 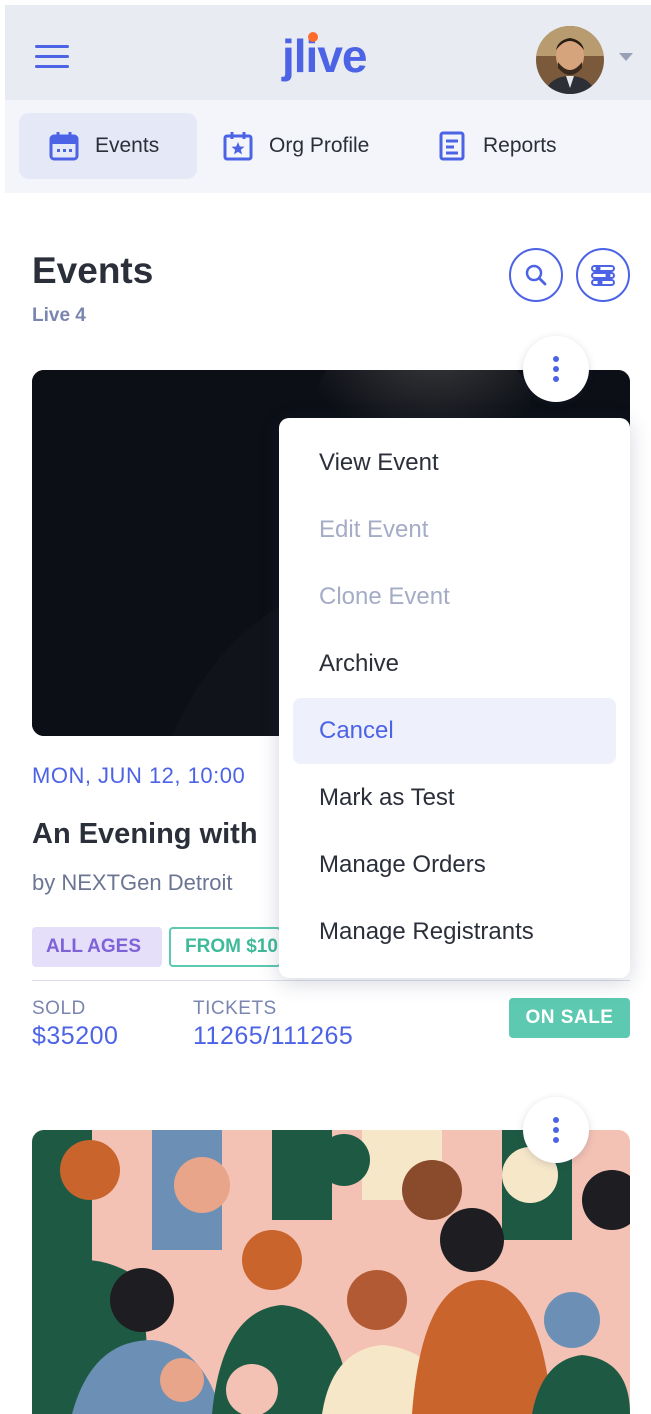 I want to click on sold-value: $35200, so click(x=75, y=1036).